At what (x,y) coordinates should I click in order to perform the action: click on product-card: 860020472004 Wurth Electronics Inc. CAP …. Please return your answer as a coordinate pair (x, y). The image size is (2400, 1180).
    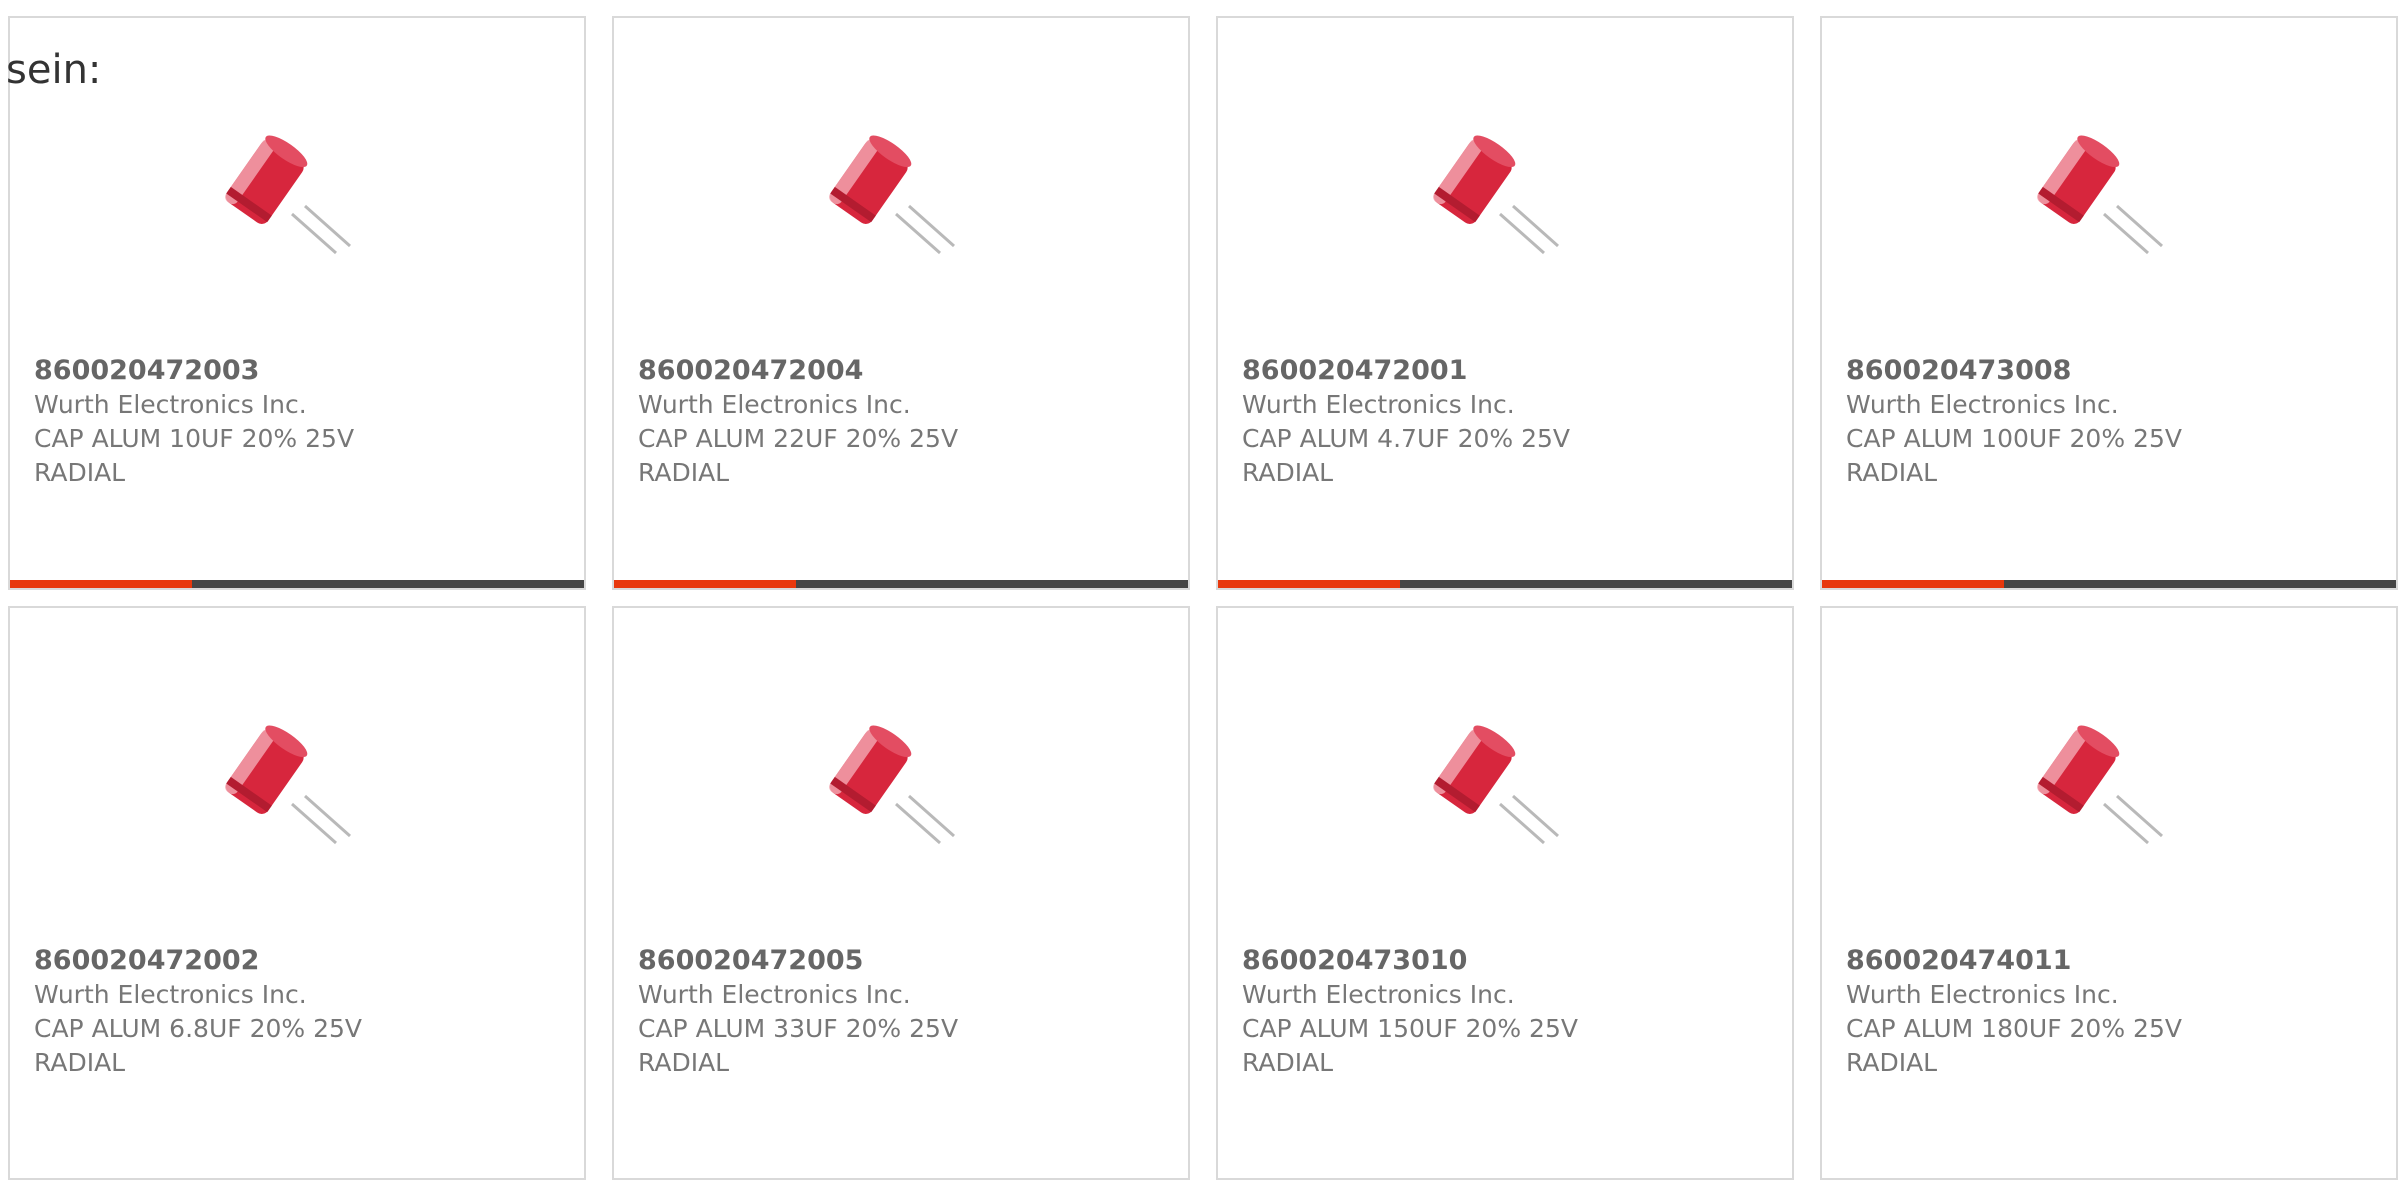
    Looking at the image, I should click on (901, 303).